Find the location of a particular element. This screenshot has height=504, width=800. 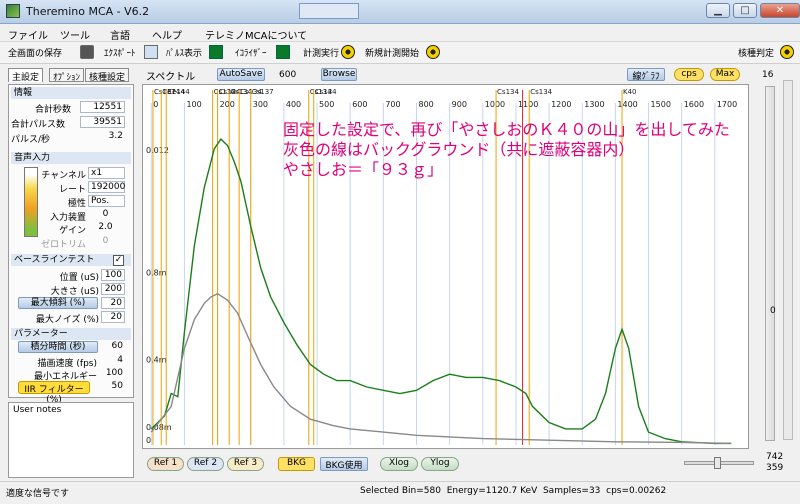

menu-language: 言語 is located at coordinates (120, 34).